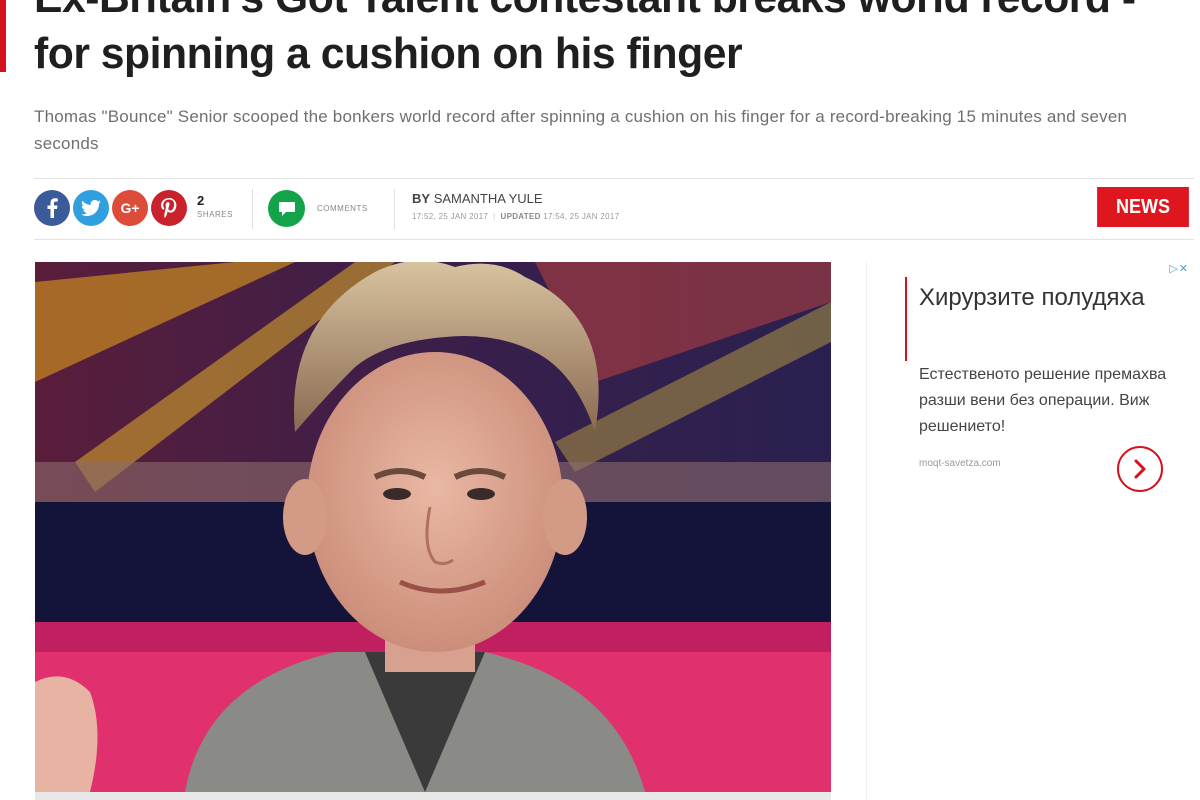 This screenshot has height=800, width=1200. I want to click on share-count-label: SHARES, so click(215, 214).